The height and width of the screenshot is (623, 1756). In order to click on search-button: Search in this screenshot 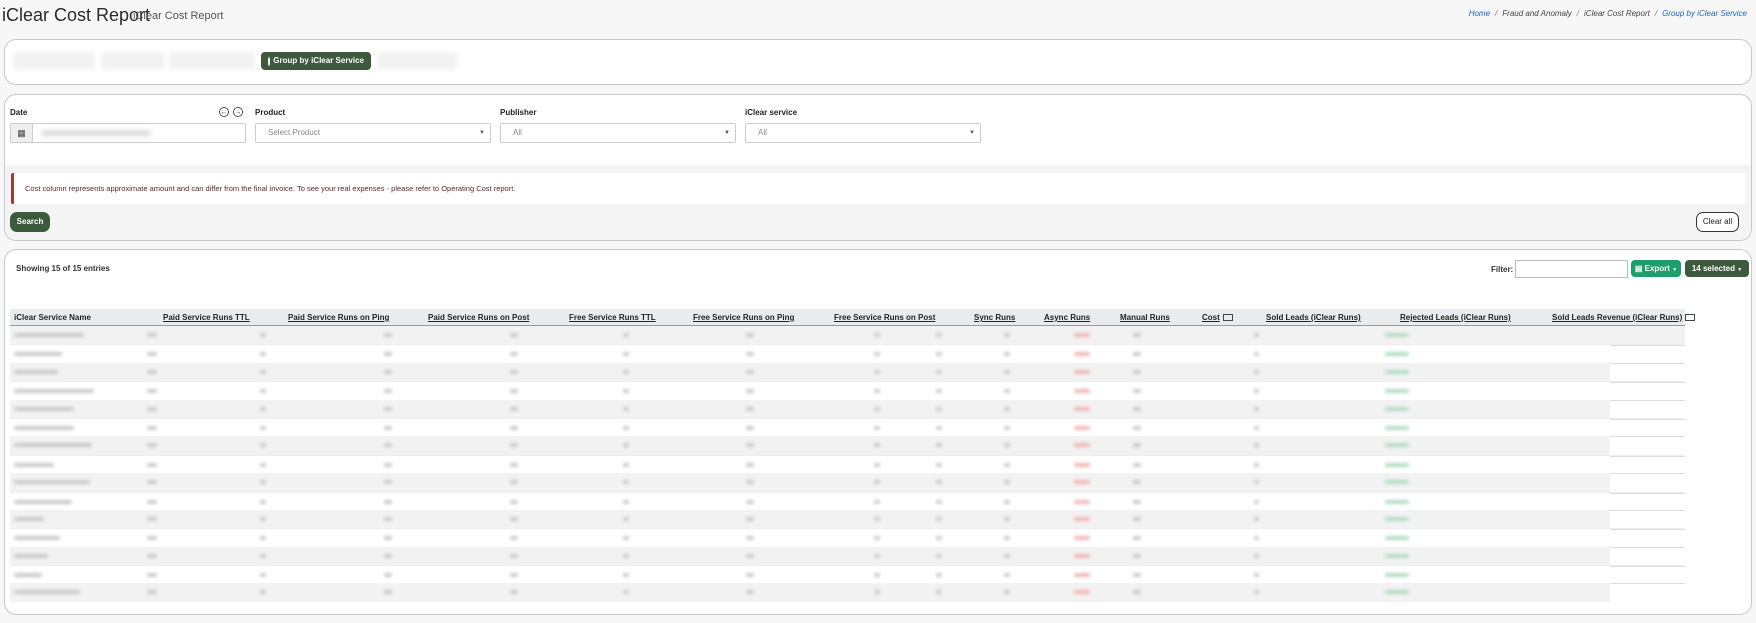, I will do `click(30, 222)`.